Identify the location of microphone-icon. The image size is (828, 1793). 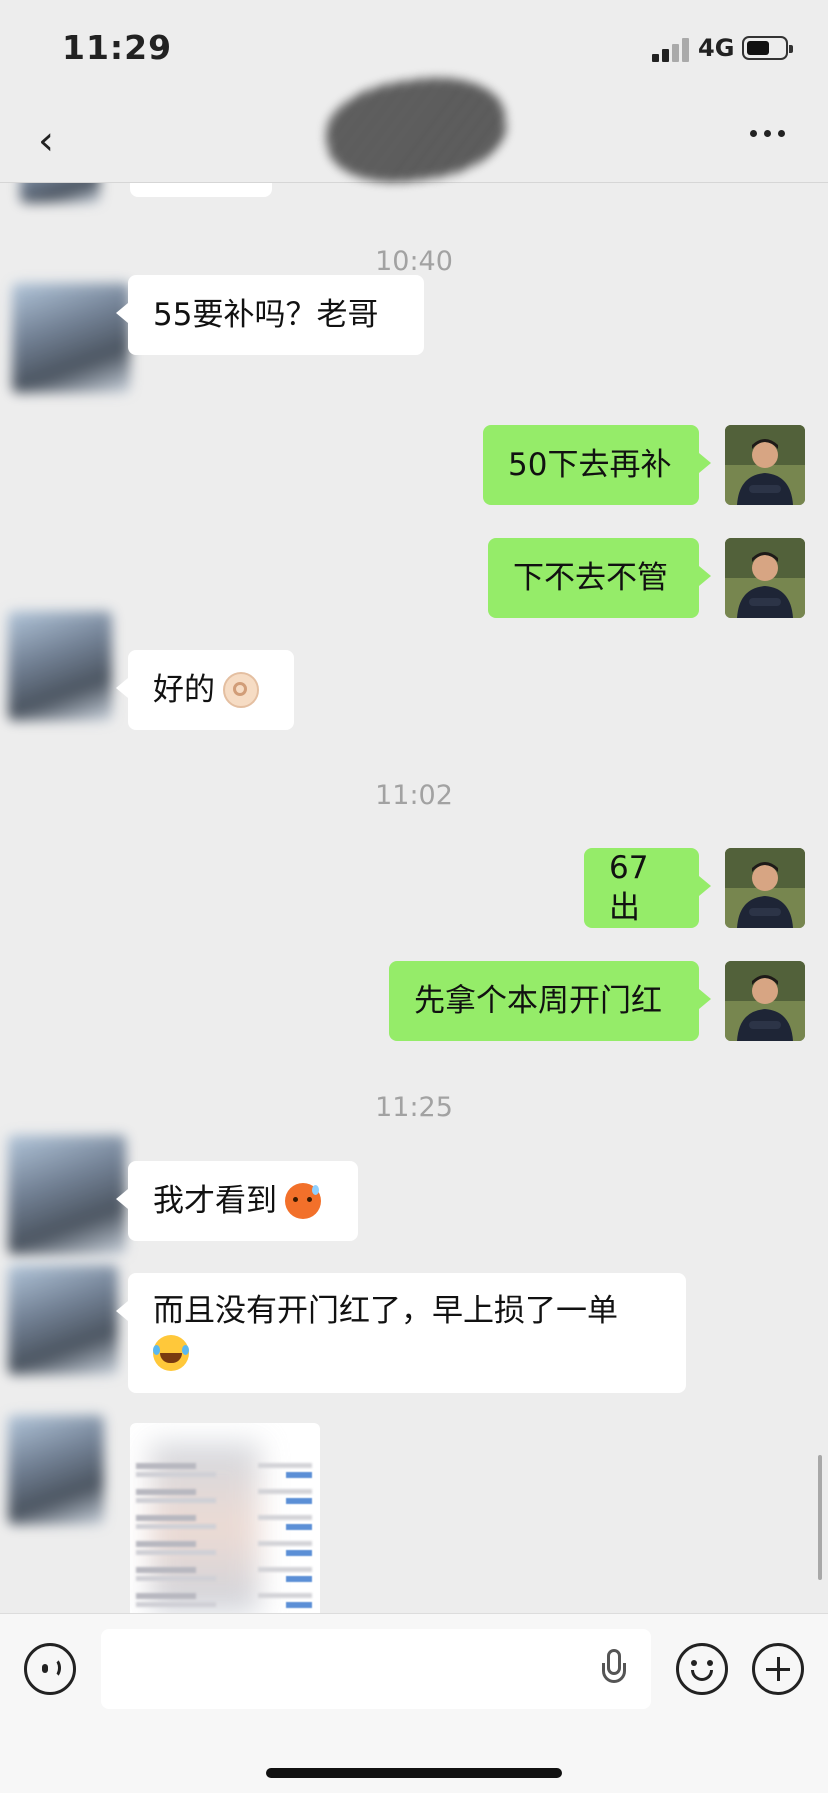
(614, 1671).